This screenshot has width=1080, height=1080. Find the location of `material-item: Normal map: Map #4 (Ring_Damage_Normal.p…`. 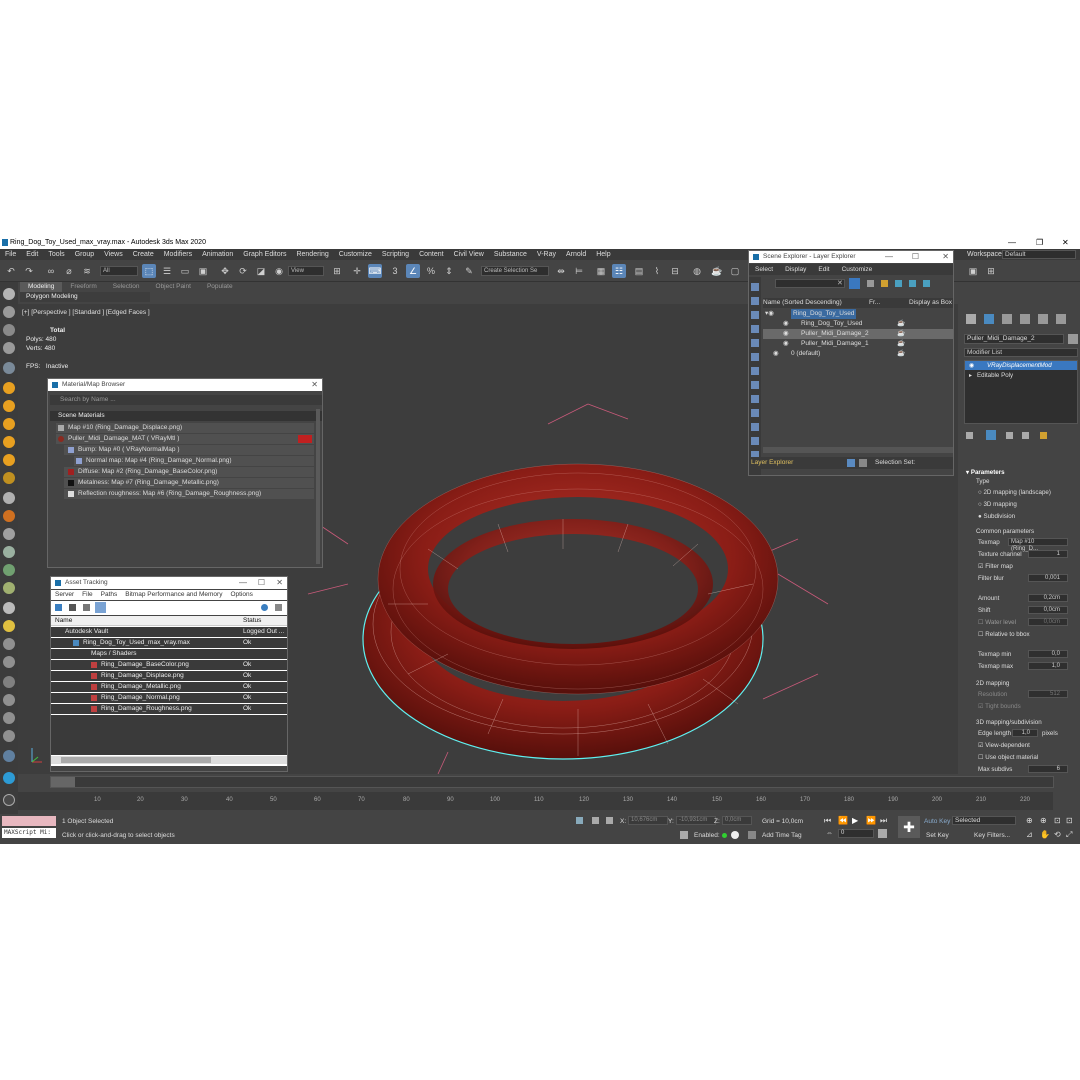

material-item: Normal map: Map #4 (Ring_Damage_Normal.p… is located at coordinates (194, 461).